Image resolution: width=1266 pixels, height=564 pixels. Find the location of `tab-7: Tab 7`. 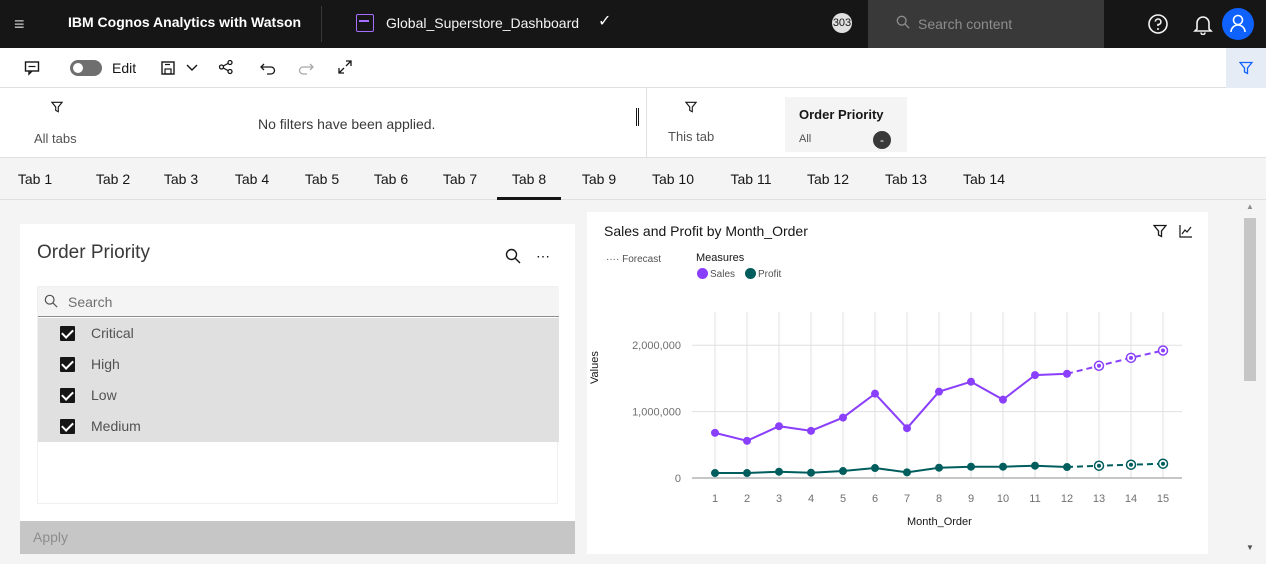

tab-7: Tab 7 is located at coordinates (460, 179).